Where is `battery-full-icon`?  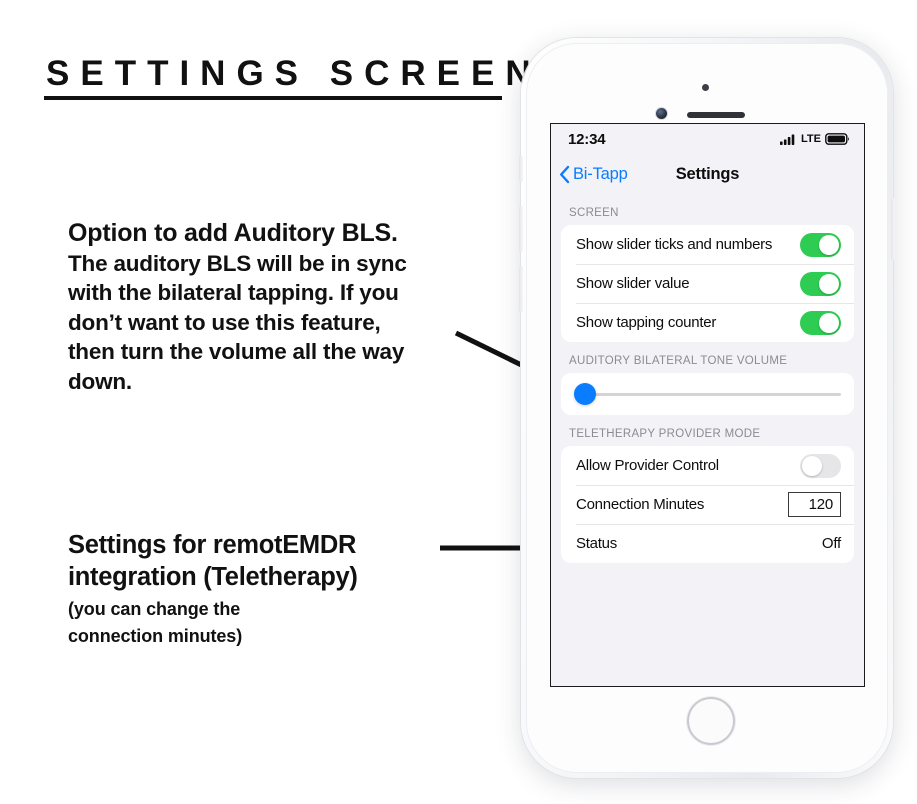 battery-full-icon is located at coordinates (837, 139).